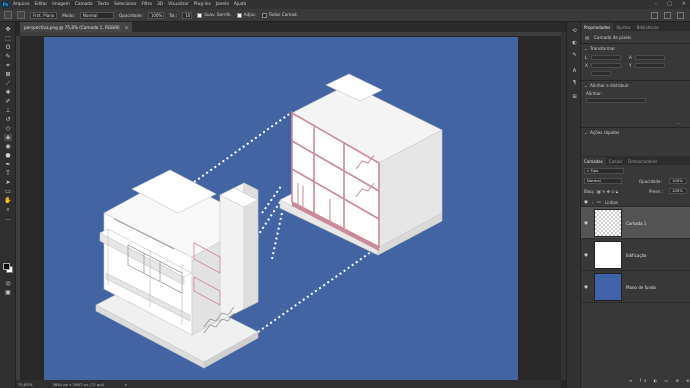 This screenshot has width=690, height=388. Describe the element at coordinates (650, 57) in the screenshot. I see `height-field` at that location.